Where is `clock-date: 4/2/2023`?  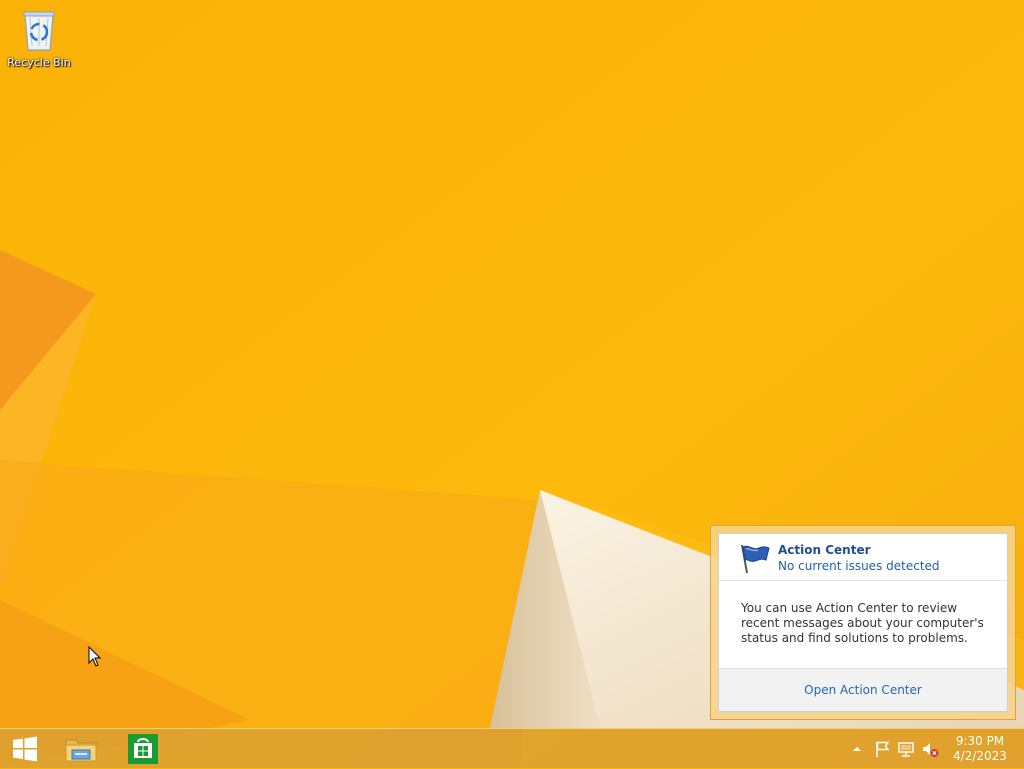 clock-date: 4/2/2023 is located at coordinates (980, 756).